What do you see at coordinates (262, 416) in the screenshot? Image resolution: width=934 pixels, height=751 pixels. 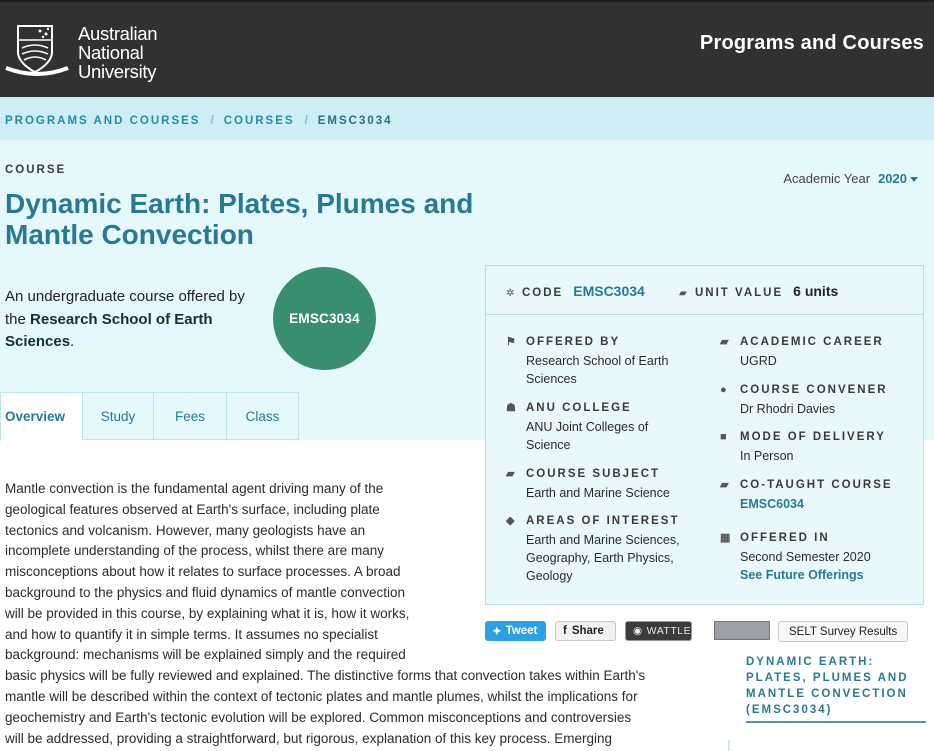 I see `tab-class: Class` at bounding box center [262, 416].